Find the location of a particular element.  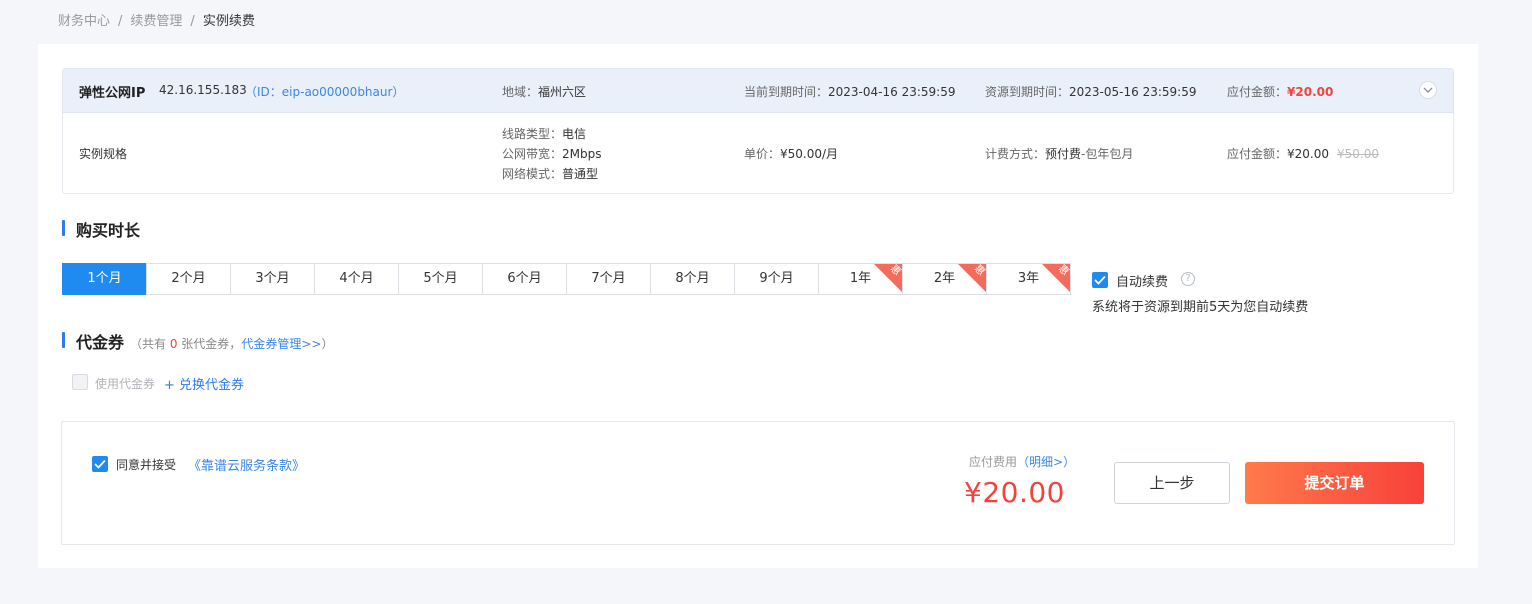

billing-label: 计费方式： is located at coordinates (1015, 154).